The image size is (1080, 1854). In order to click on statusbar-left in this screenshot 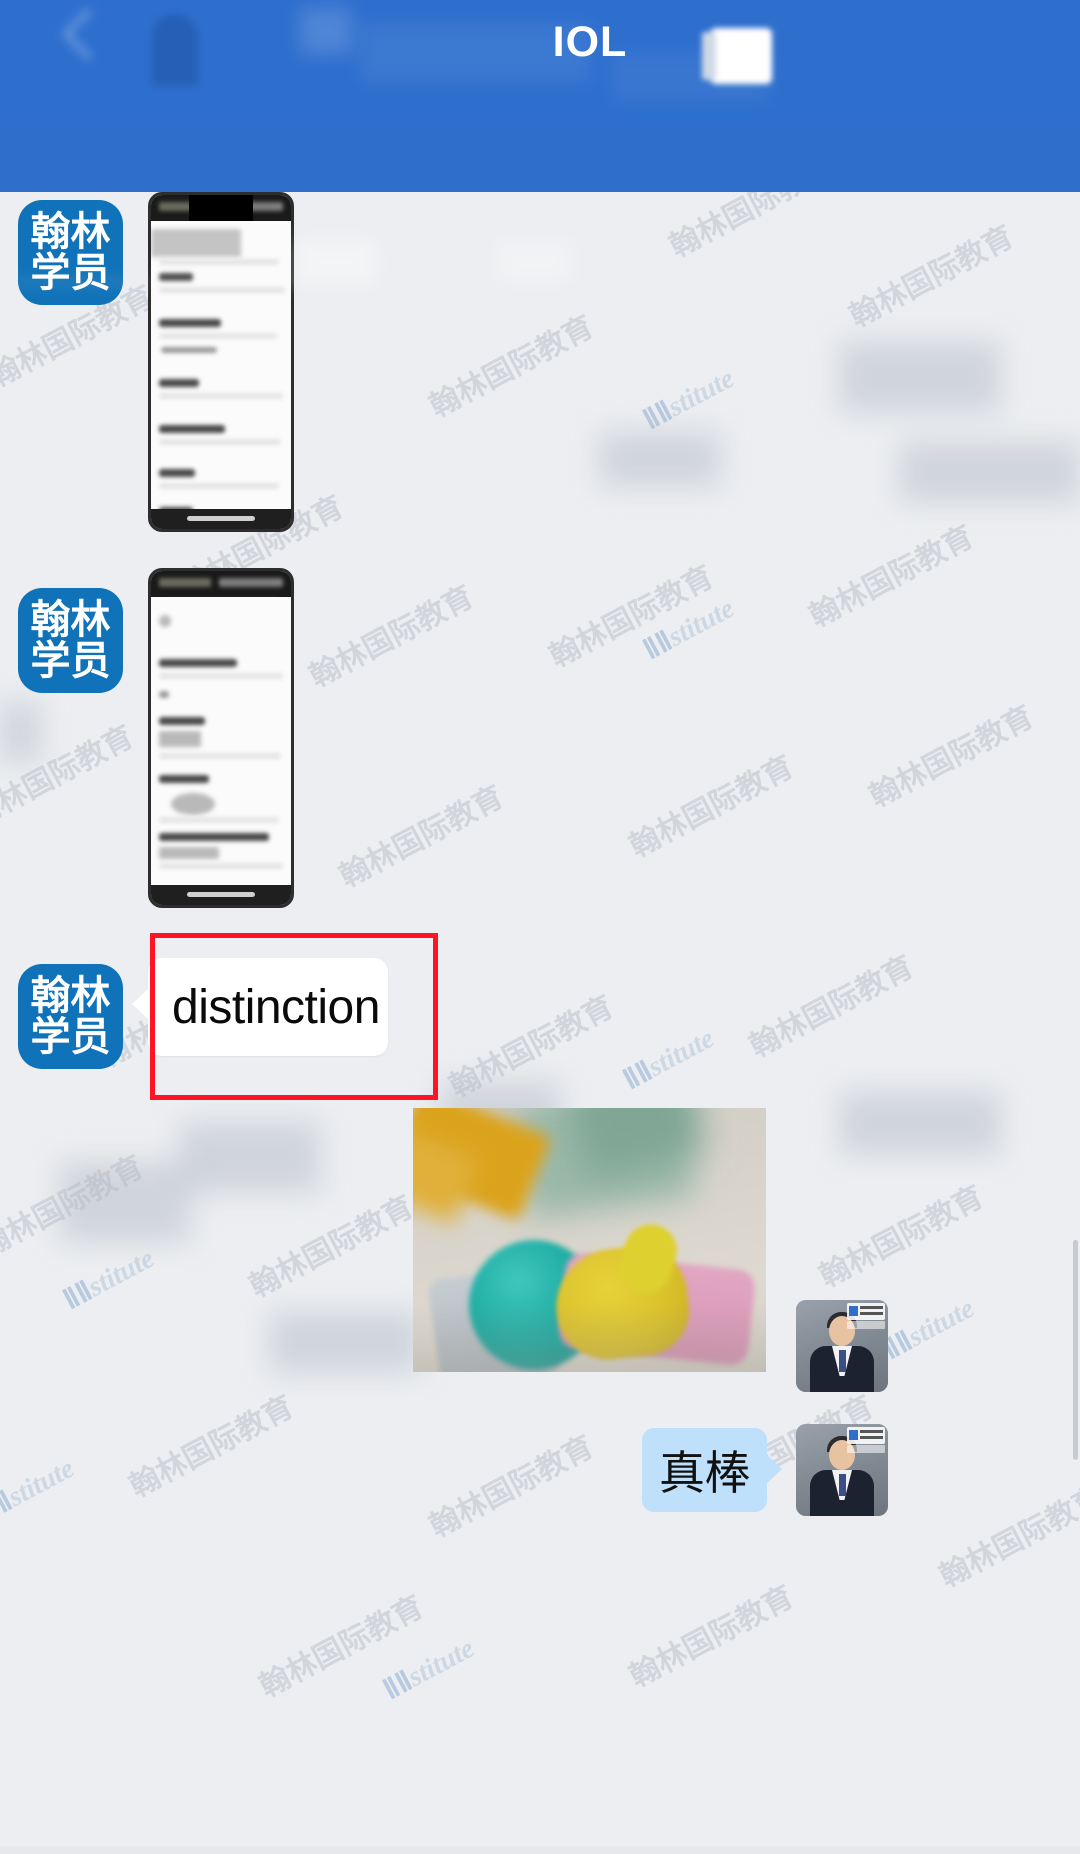, I will do `click(185, 582)`.